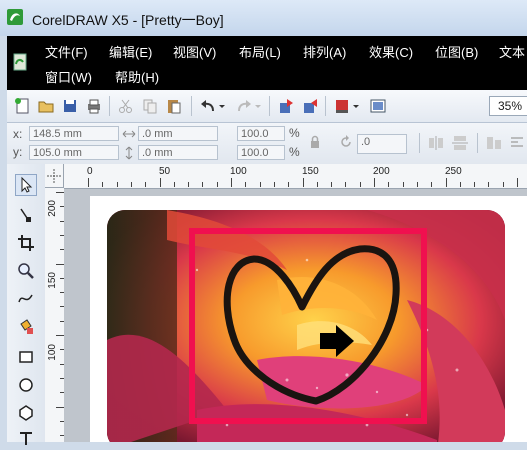 This screenshot has width=527, height=450. I want to click on height-field: .0 mm, so click(178, 152).